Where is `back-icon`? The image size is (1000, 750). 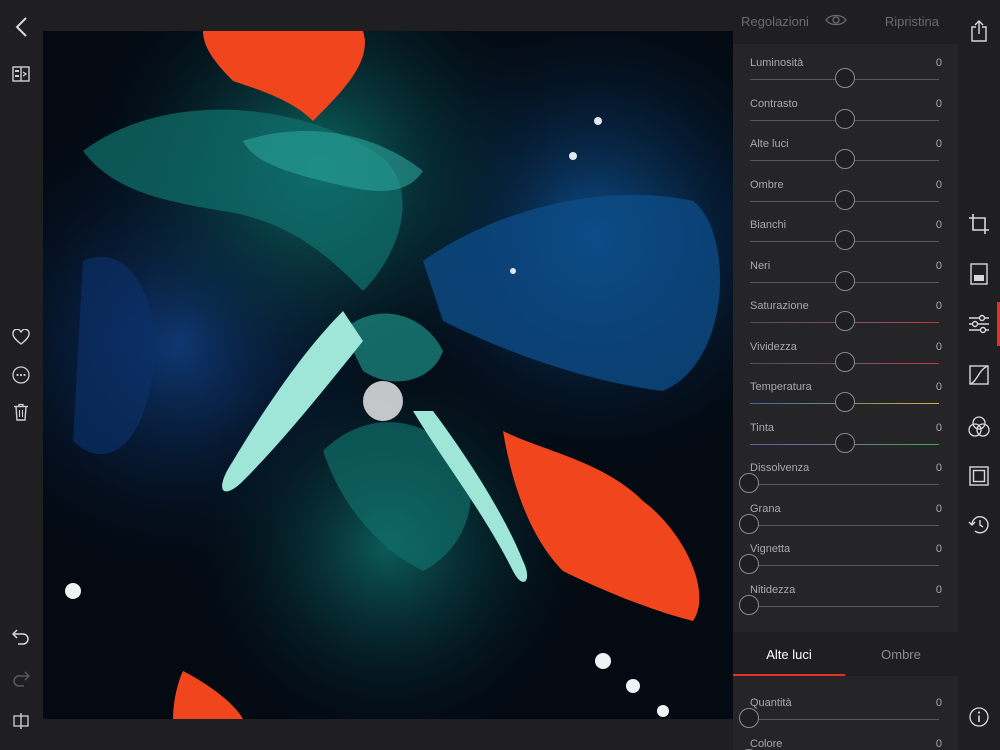 back-icon is located at coordinates (21, 27).